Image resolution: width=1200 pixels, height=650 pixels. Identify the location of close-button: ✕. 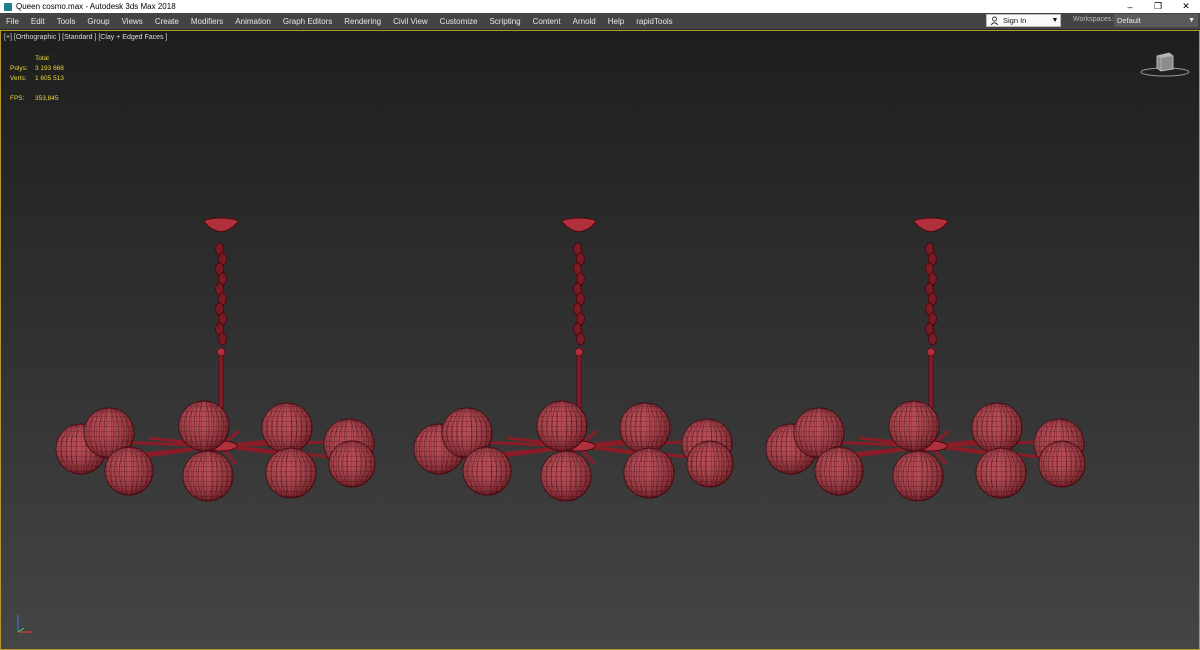
(1186, 6).